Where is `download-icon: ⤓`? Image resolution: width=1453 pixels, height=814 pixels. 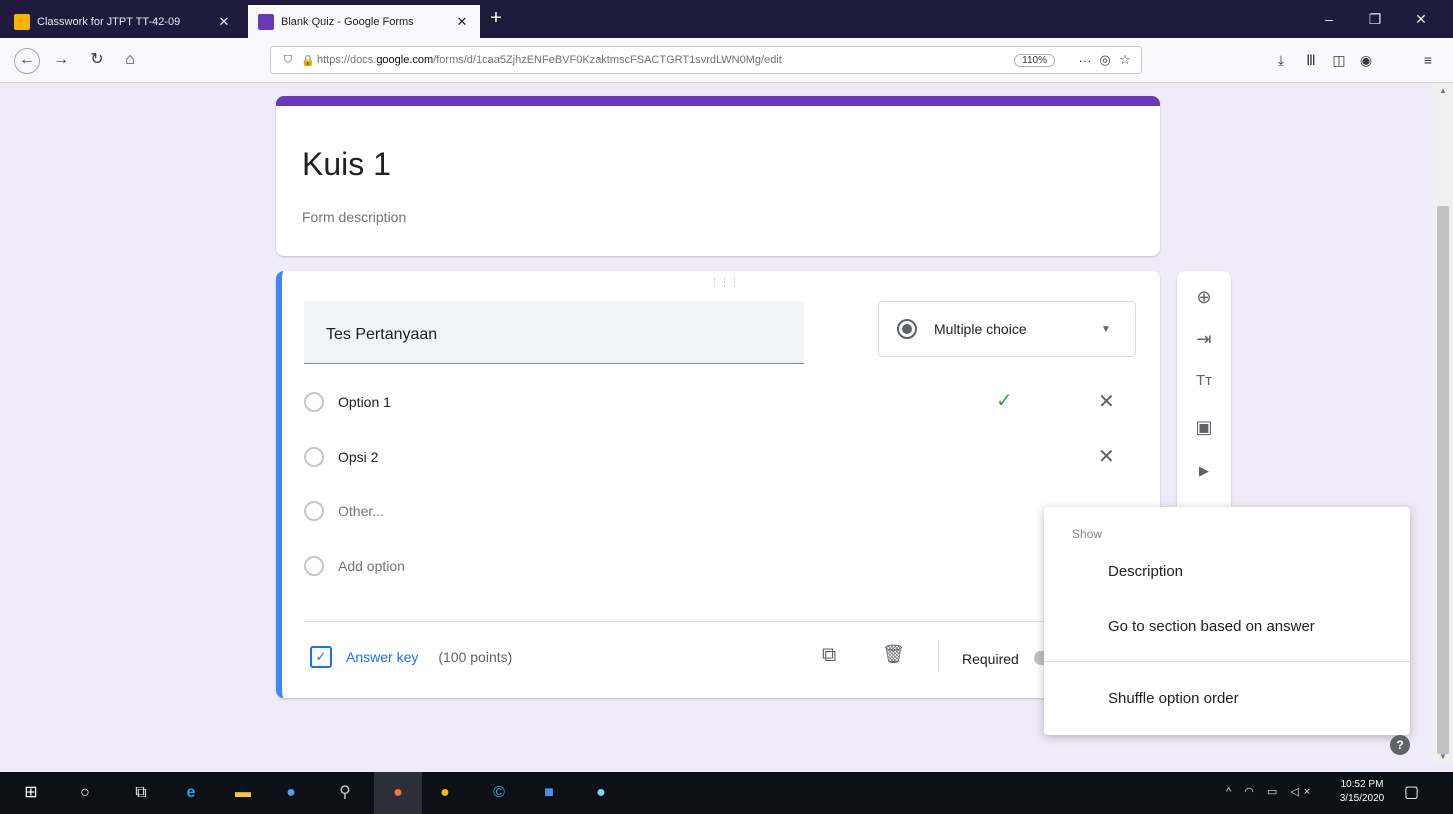
download-icon: ⤓ is located at coordinates (1281, 60).